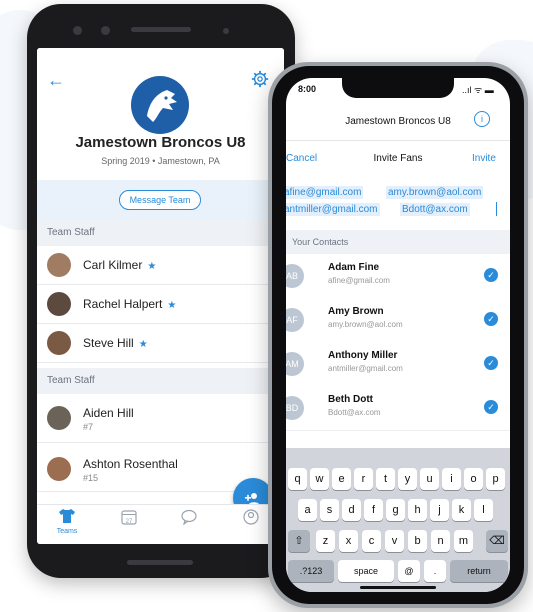 This screenshot has height=612, width=533. Describe the element at coordinates (363, 479) in the screenshot. I see `key-r: r` at that location.